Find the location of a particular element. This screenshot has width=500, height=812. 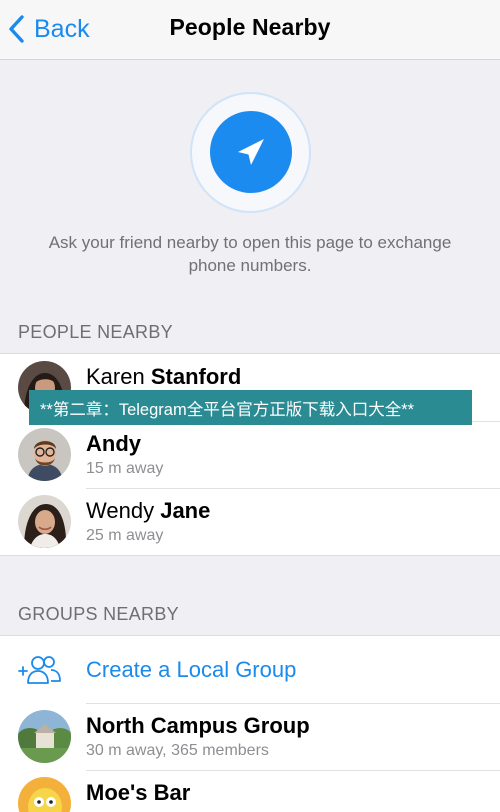

location-arrow-icon is located at coordinates (251, 152).